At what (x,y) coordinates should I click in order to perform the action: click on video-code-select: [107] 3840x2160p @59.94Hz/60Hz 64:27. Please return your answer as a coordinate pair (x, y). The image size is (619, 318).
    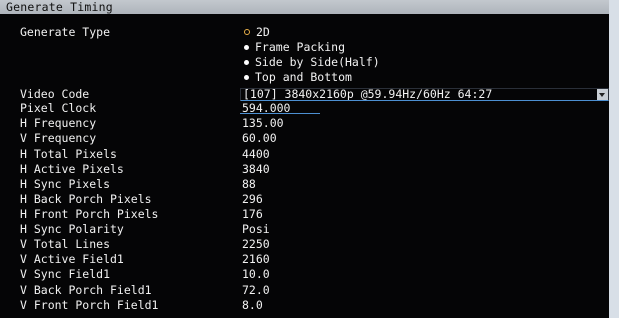
    Looking at the image, I should click on (424, 94).